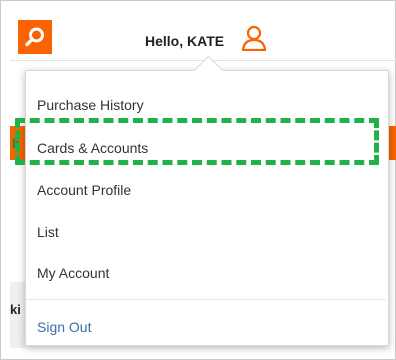 The image size is (396, 360). Describe the element at coordinates (84, 190) in the screenshot. I see `menu-item-account-profile: Account Profile` at that location.